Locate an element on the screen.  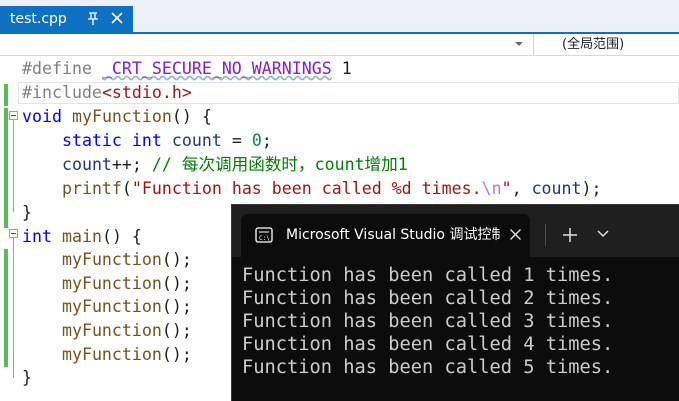
code-line-8: int main() { is located at coordinates (82, 237).